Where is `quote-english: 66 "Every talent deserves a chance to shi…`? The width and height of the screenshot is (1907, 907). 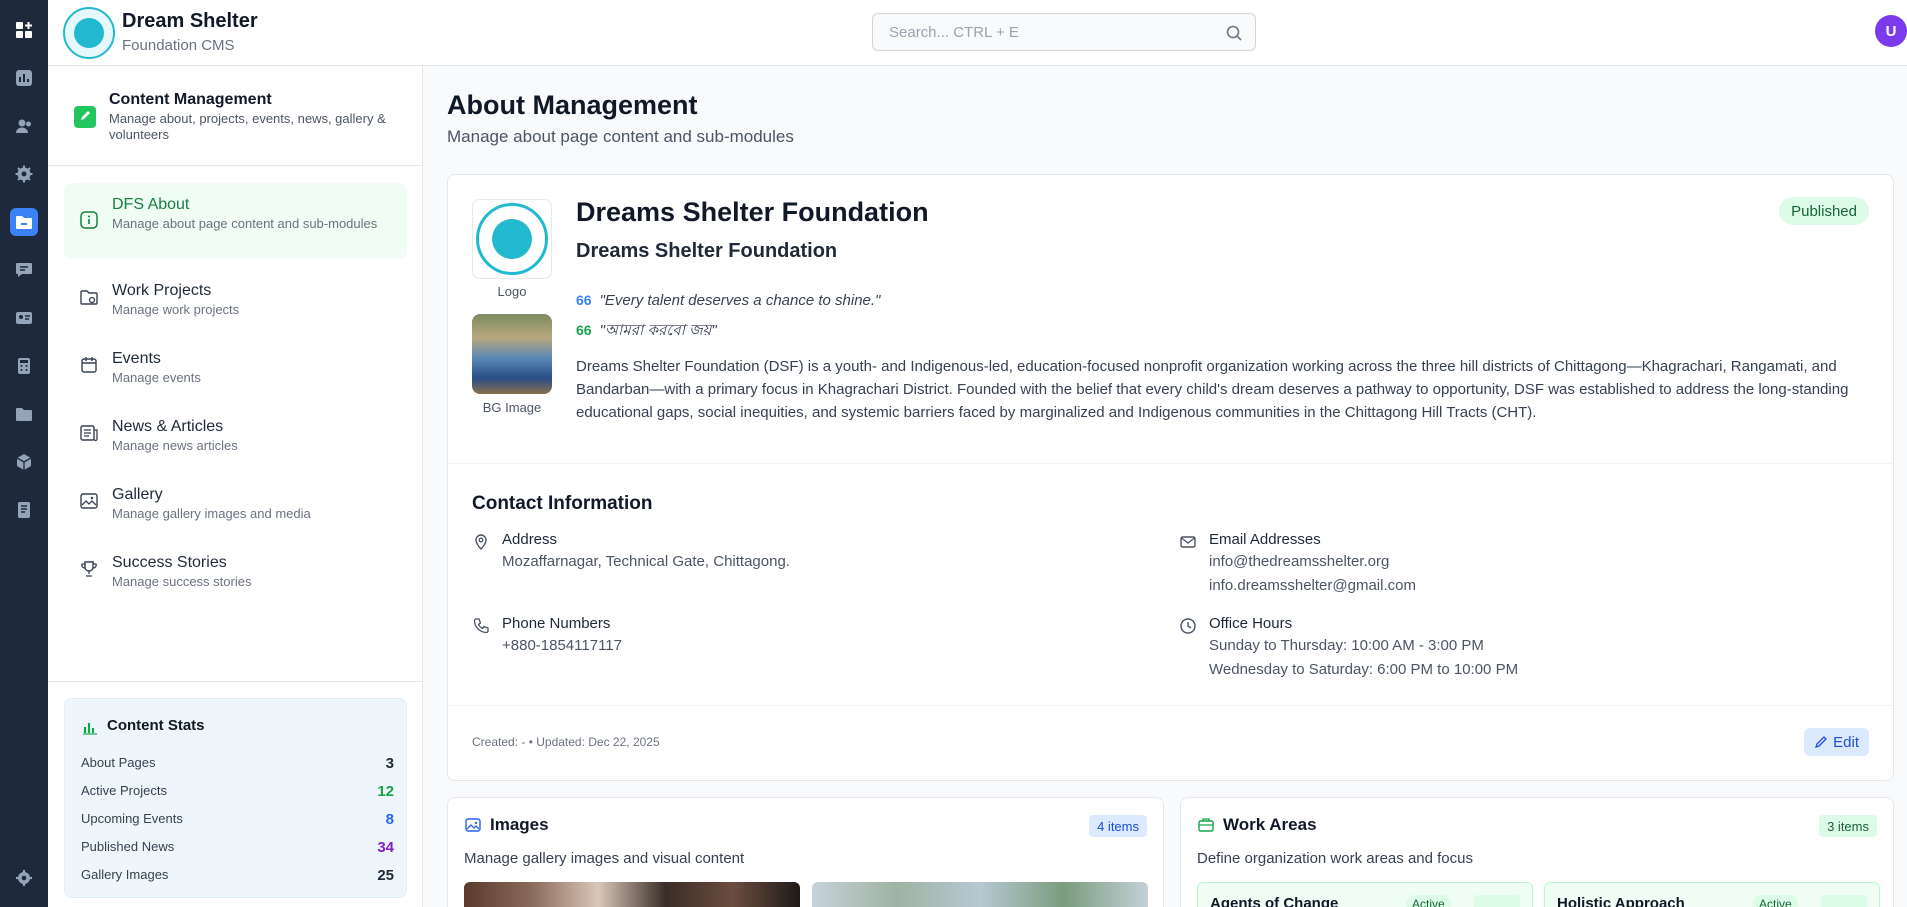
quote-english: 66 "Every talent deserves a chance to shi… is located at coordinates (728, 300).